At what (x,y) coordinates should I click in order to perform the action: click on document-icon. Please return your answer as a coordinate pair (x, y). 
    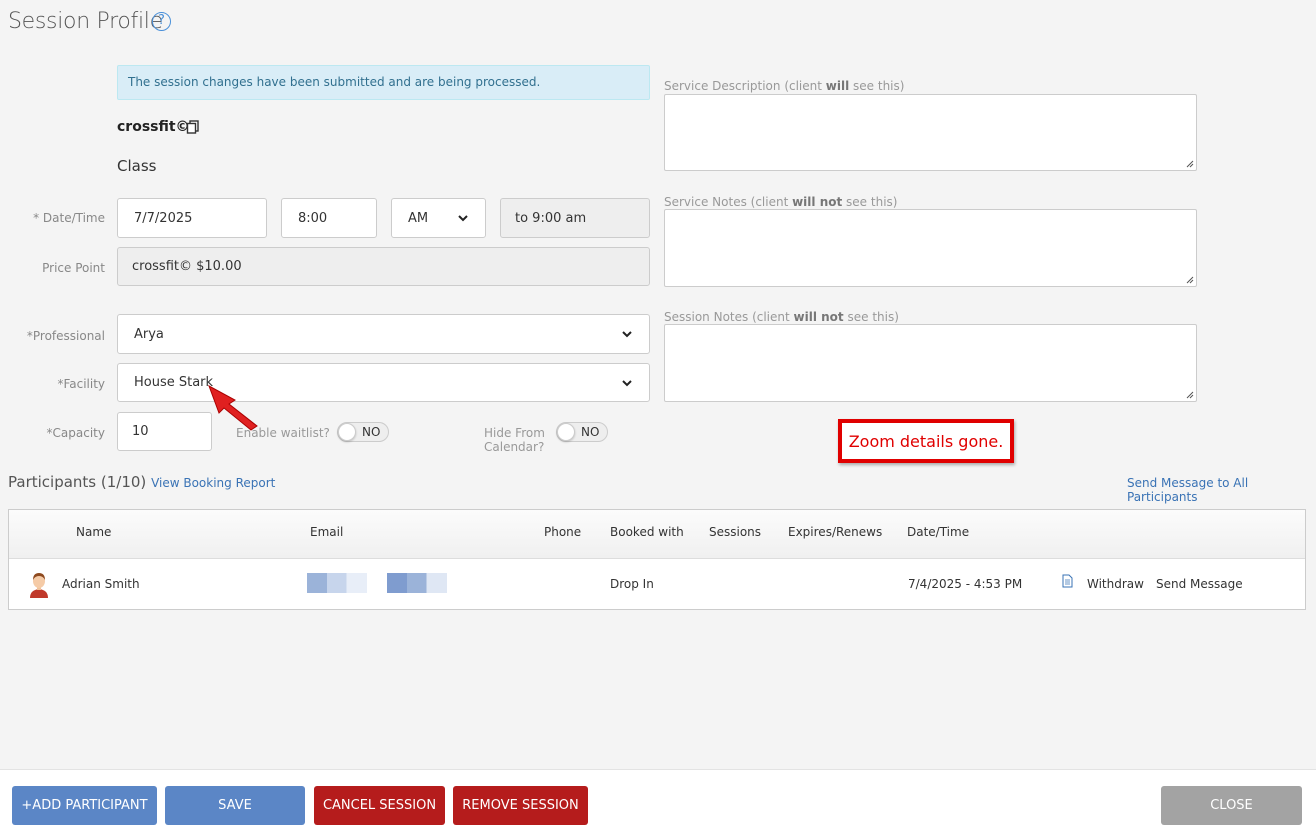
    Looking at the image, I should click on (1067, 581).